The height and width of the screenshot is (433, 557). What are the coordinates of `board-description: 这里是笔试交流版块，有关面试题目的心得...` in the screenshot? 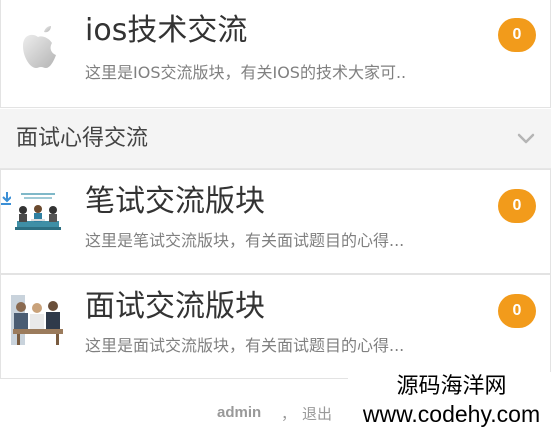 It's located at (245, 240).